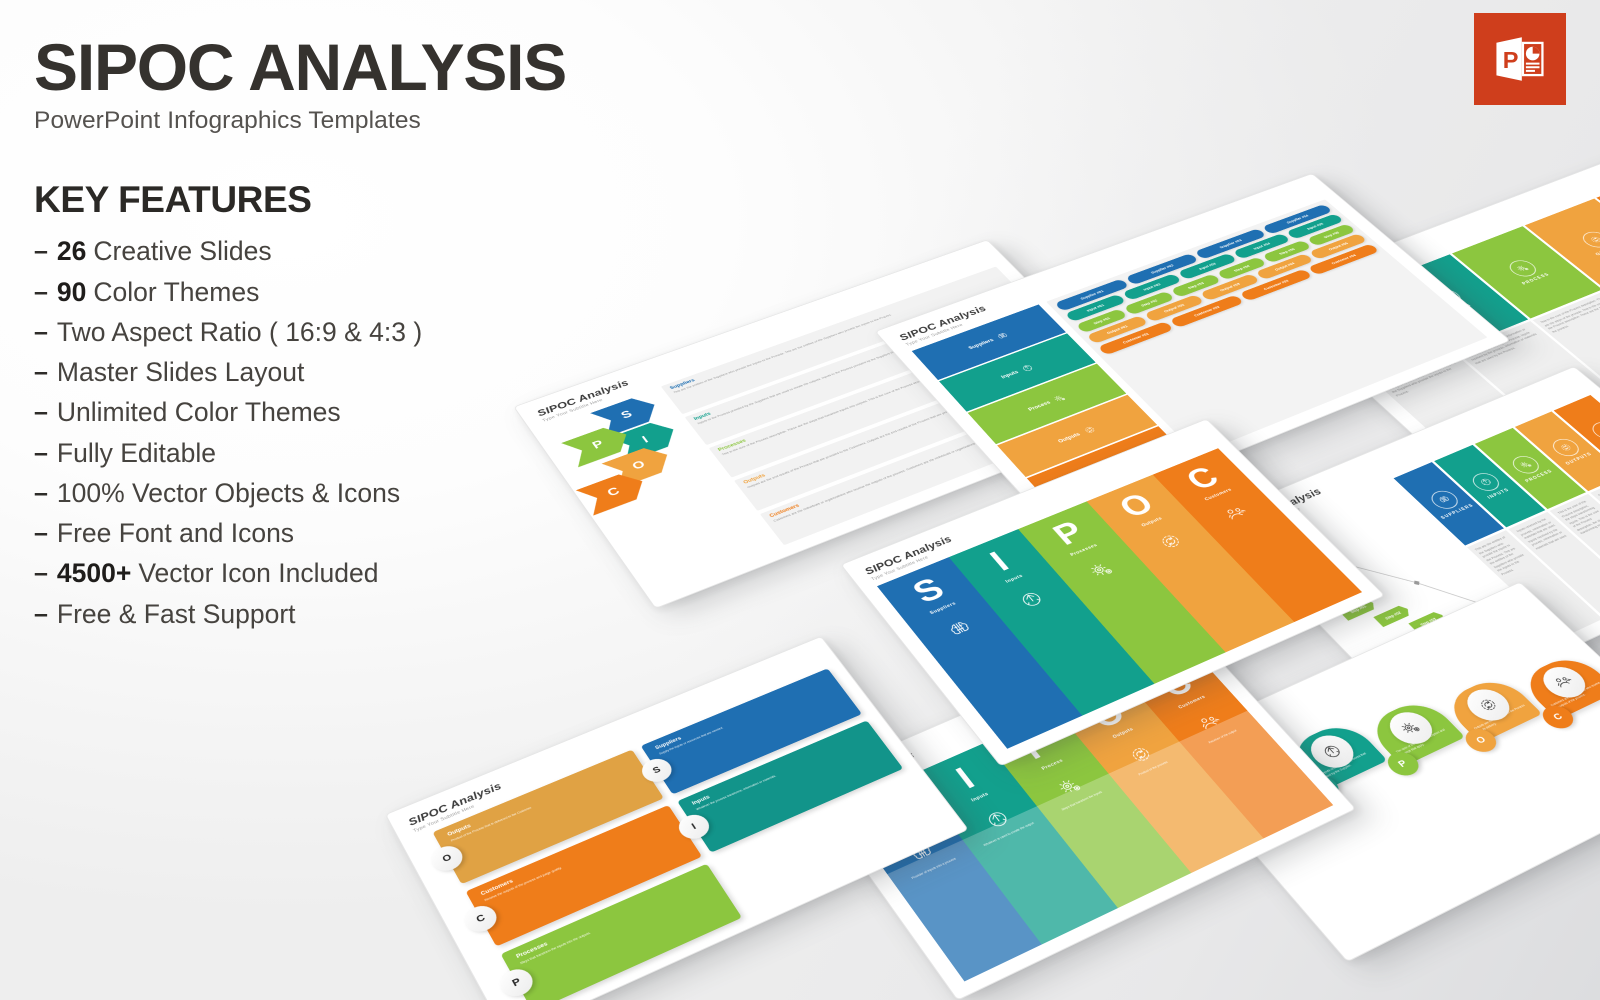 The width and height of the screenshot is (1600, 1000). What do you see at coordinates (981, 344) in the screenshot?
I see `category-label: Suppliers` at bounding box center [981, 344].